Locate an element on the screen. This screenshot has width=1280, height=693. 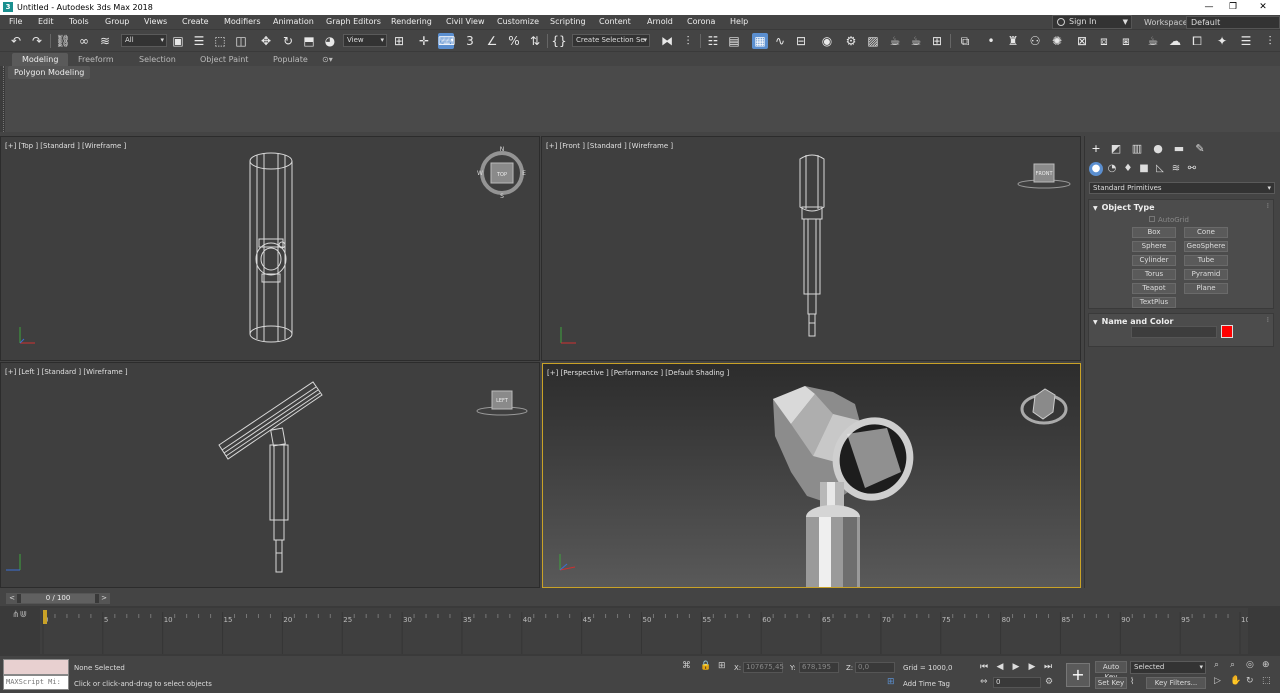
overflow-icon: ⫶ is located at coordinates (1270, 41).